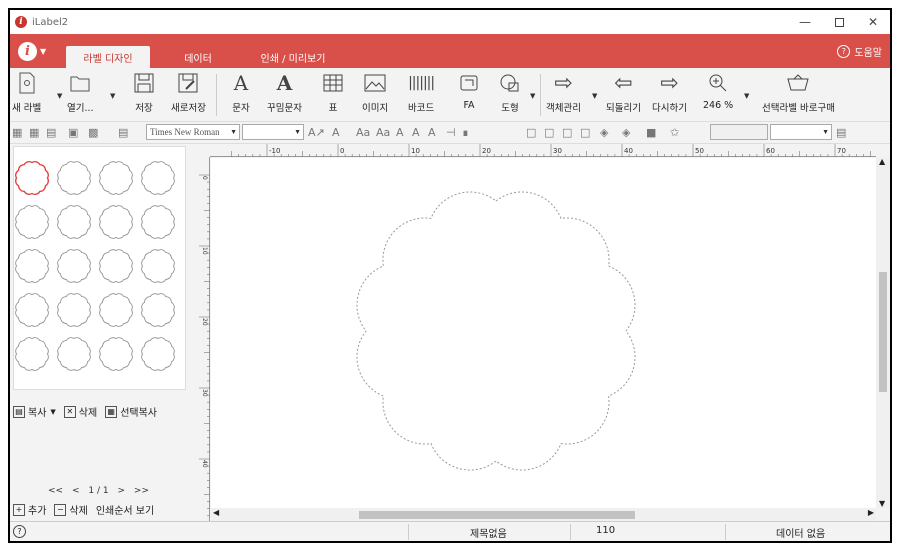 Image resolution: width=900 pixels, height=551 pixels. I want to click on app-menu-button: i ▼, so click(32, 51).